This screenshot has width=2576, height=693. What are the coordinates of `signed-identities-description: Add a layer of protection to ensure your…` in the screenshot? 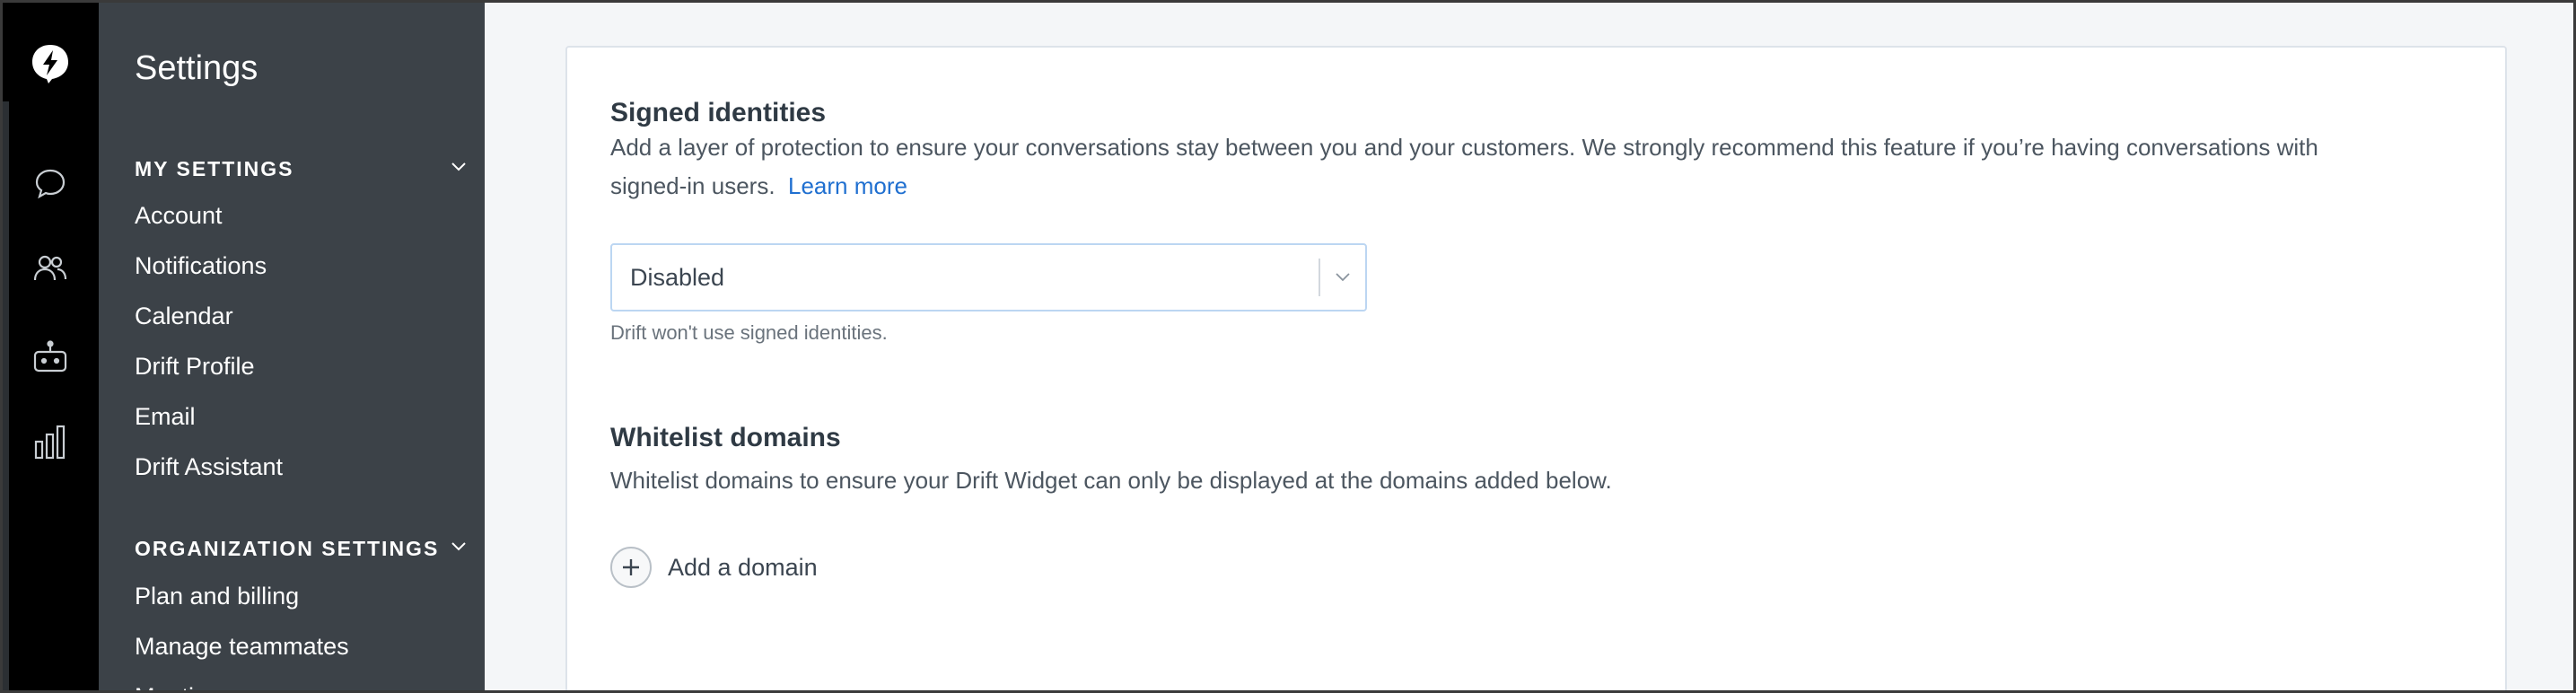 It's located at (1530, 167).